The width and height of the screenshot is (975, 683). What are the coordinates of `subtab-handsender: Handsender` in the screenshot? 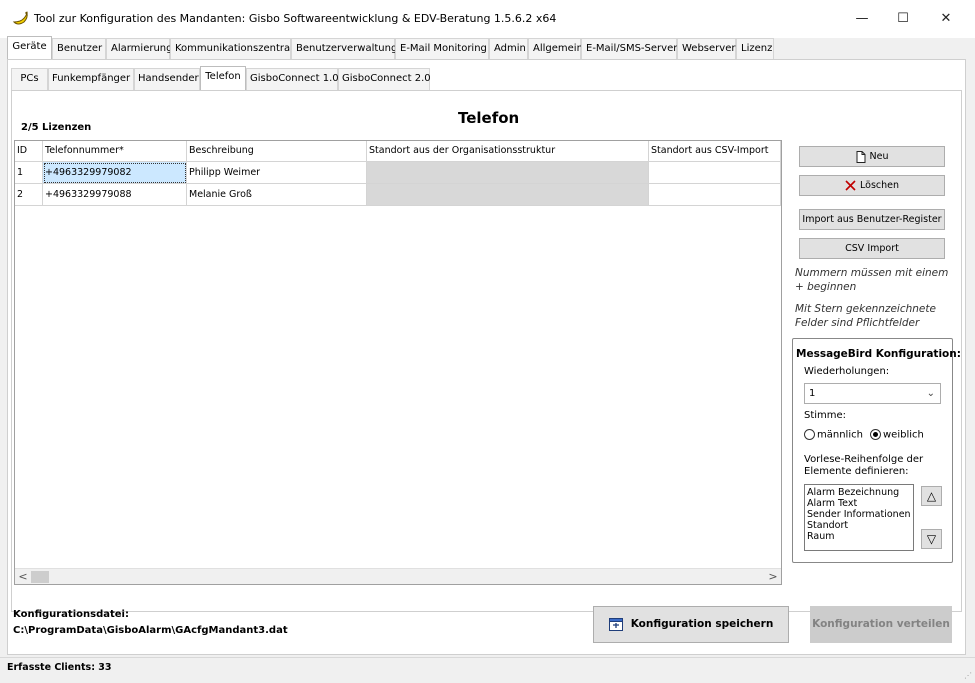 It's located at (167, 79).